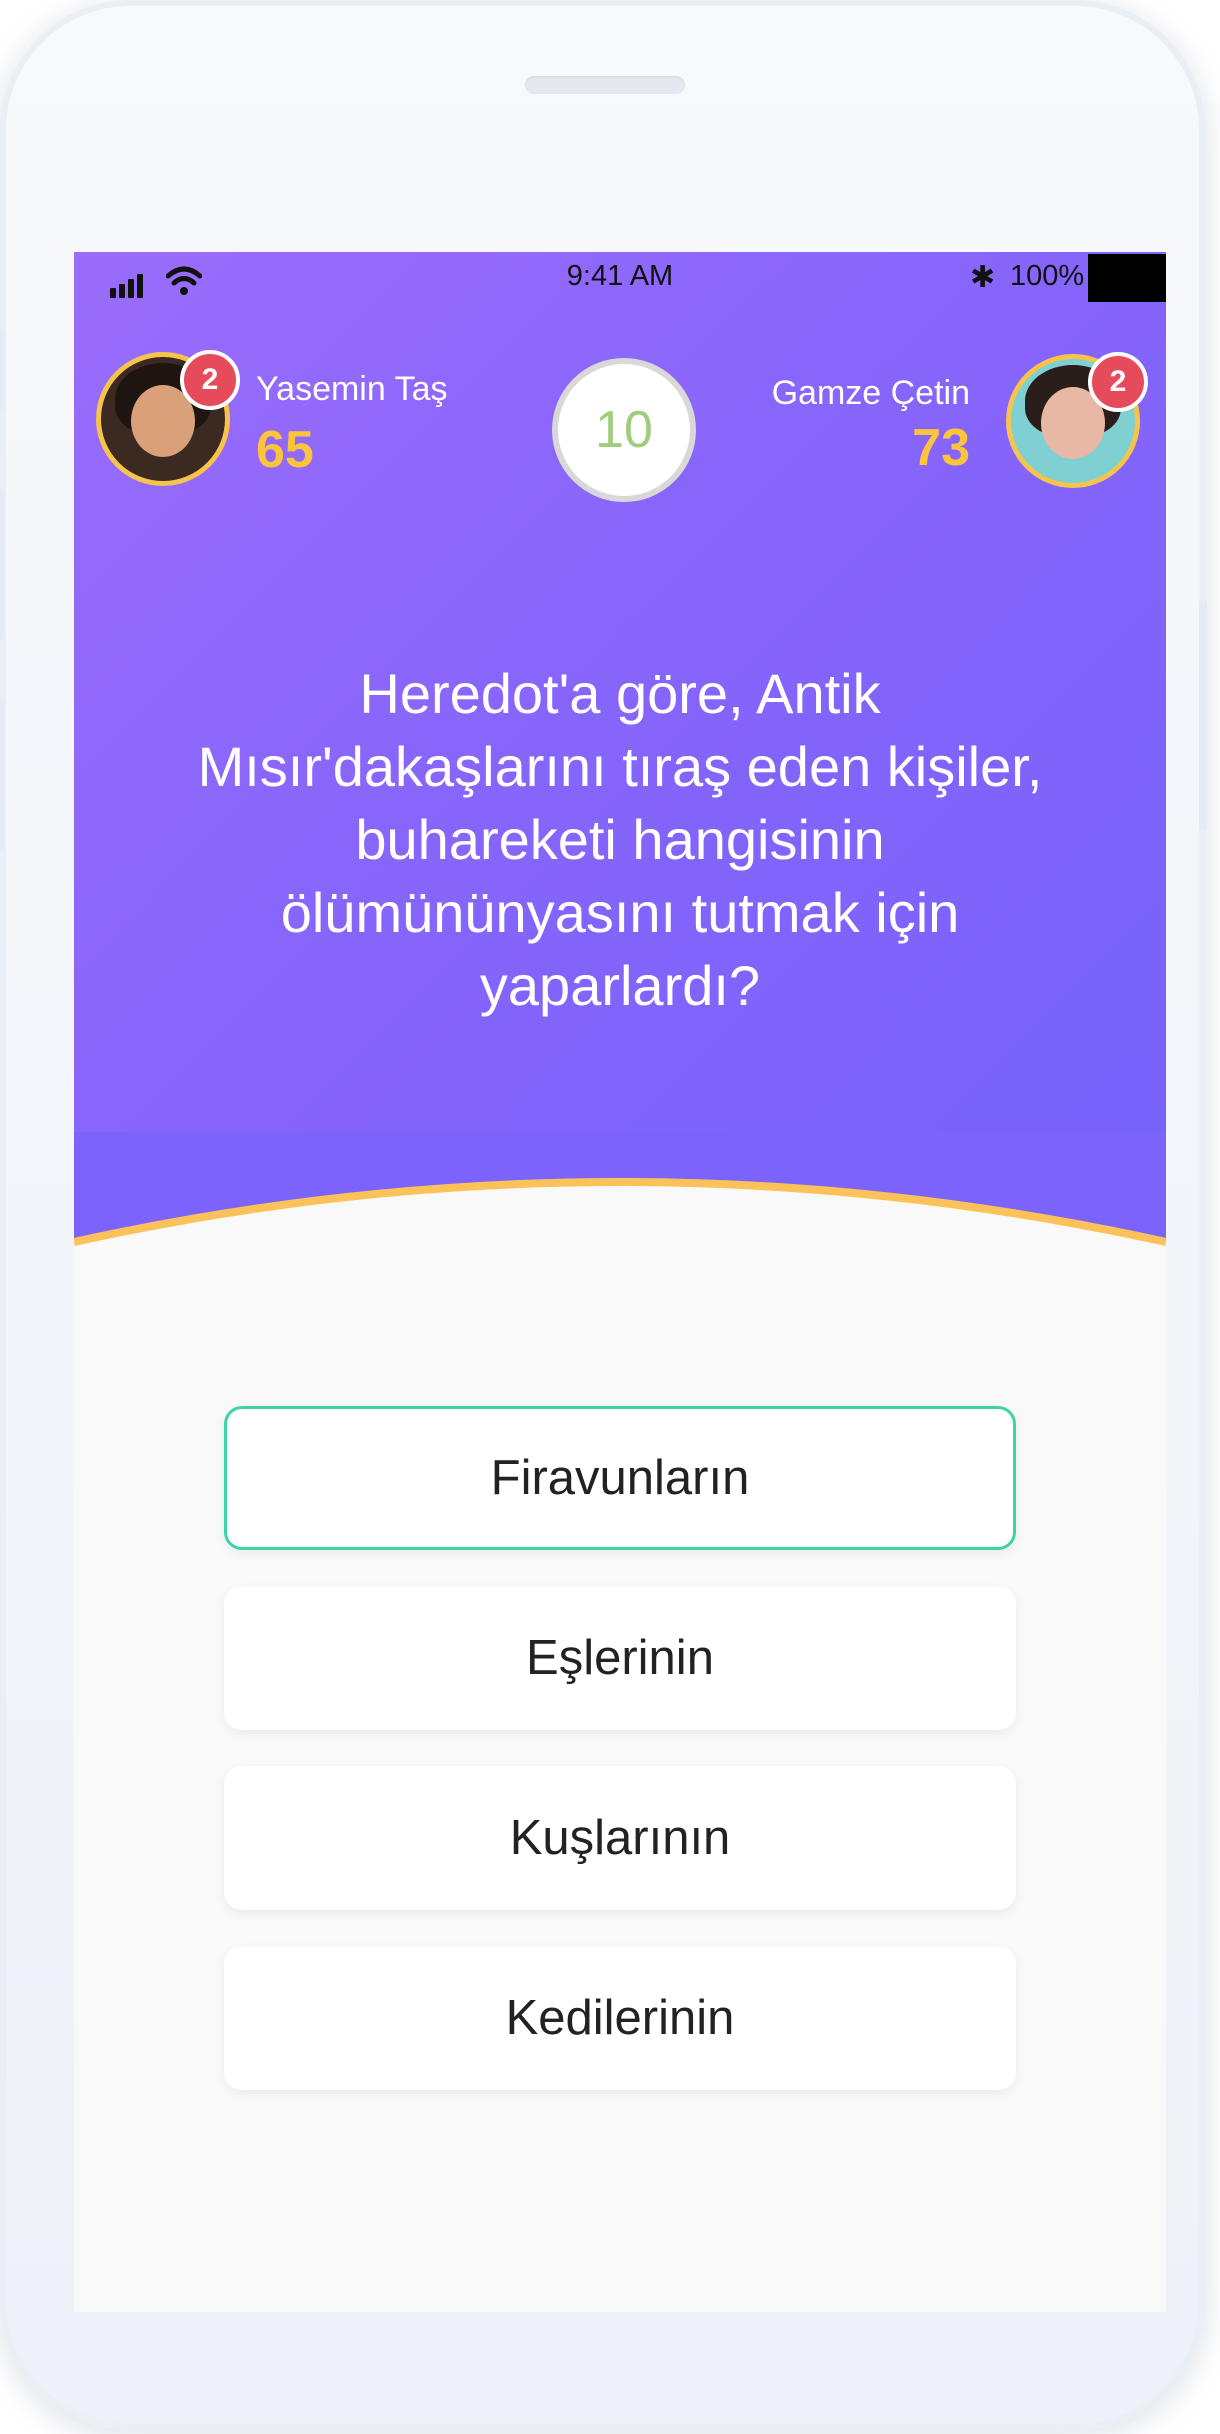 The width and height of the screenshot is (1220, 2434). What do you see at coordinates (620, 2018) in the screenshot?
I see `answer-option-4: Kedilerinin` at bounding box center [620, 2018].